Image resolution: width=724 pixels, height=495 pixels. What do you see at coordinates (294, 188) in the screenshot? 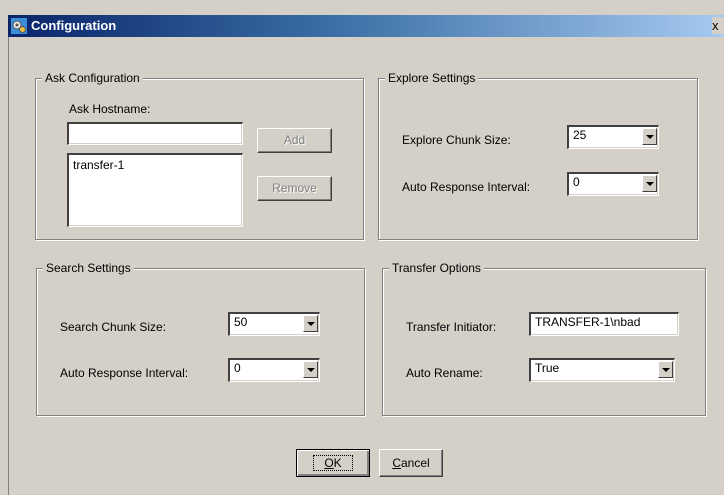
I see `remove-button: Remove` at bounding box center [294, 188].